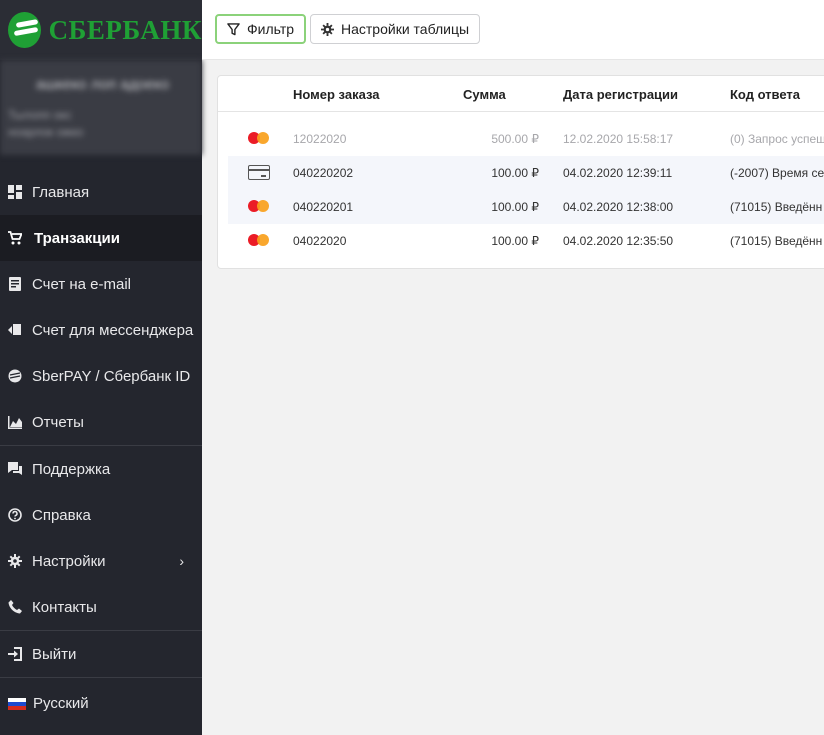 The image size is (824, 735). I want to click on sidebar-item-label: Настройки, so click(69, 561).